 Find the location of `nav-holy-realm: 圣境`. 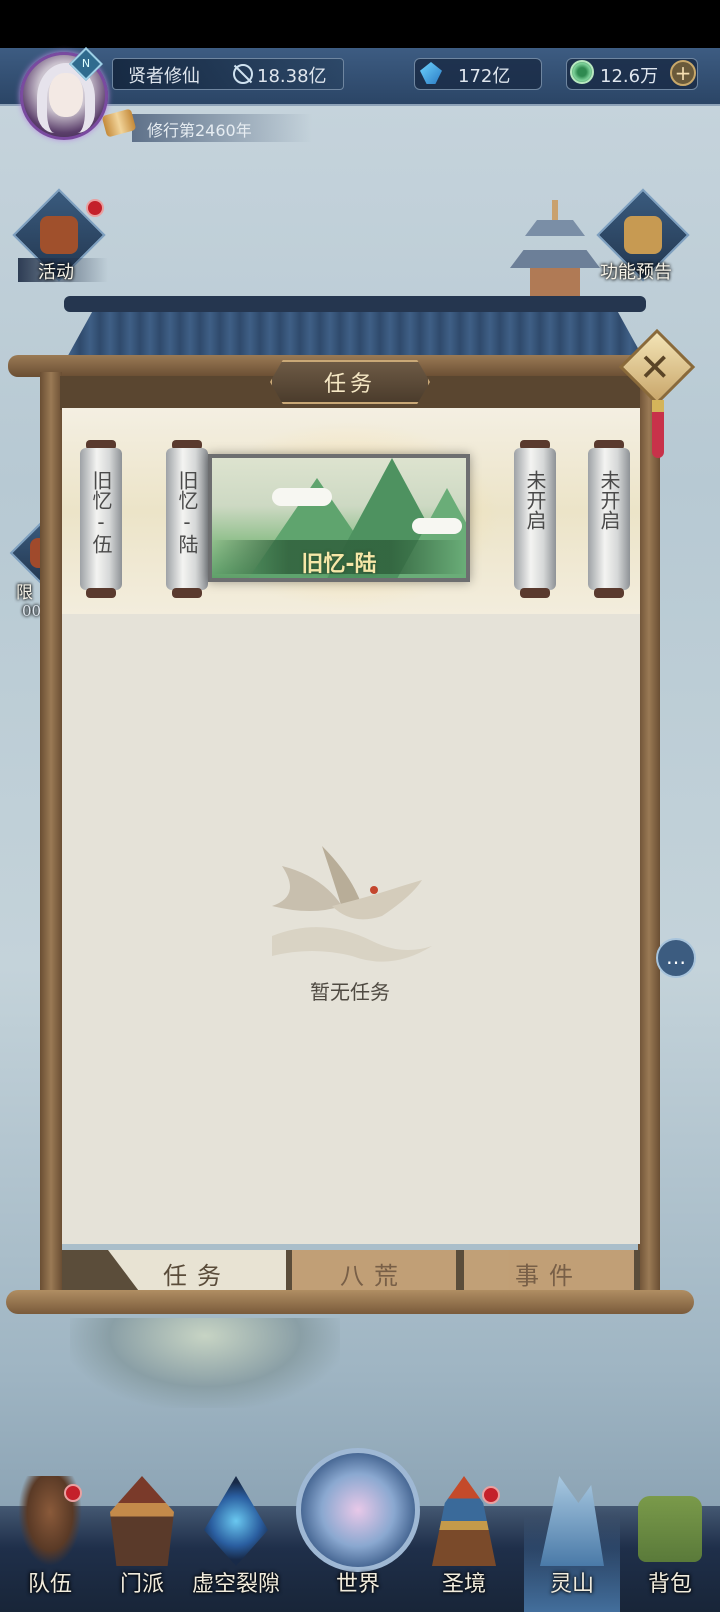

nav-holy-realm: 圣境 is located at coordinates (464, 1541).